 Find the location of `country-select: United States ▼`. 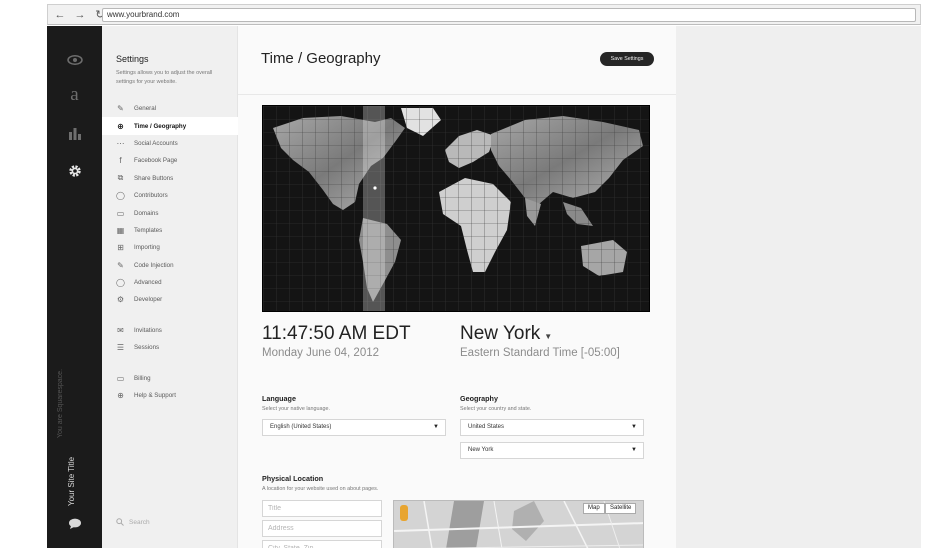

country-select: United States ▼ is located at coordinates (552, 427).